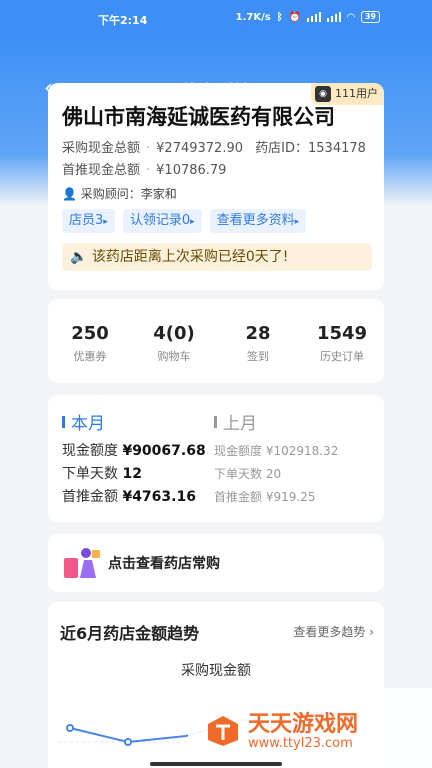 This screenshot has height=768, width=432. Describe the element at coordinates (134, 421) in the screenshot. I see `this-month-title: 本月` at that location.